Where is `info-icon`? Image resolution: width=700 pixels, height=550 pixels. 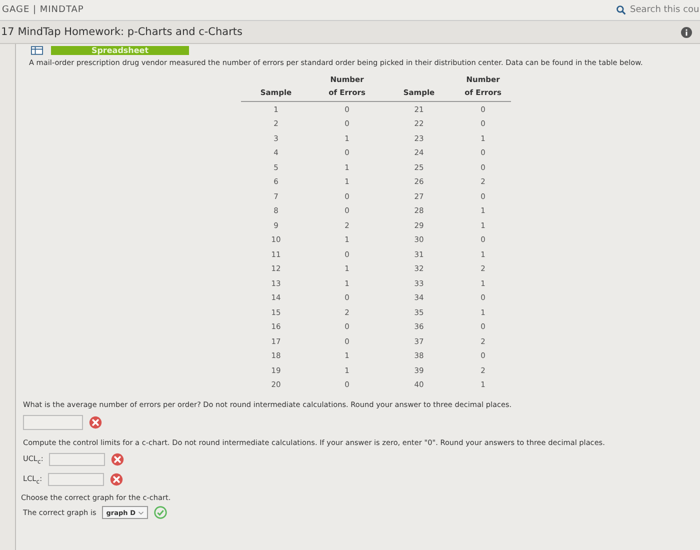
info-icon is located at coordinates (686, 32).